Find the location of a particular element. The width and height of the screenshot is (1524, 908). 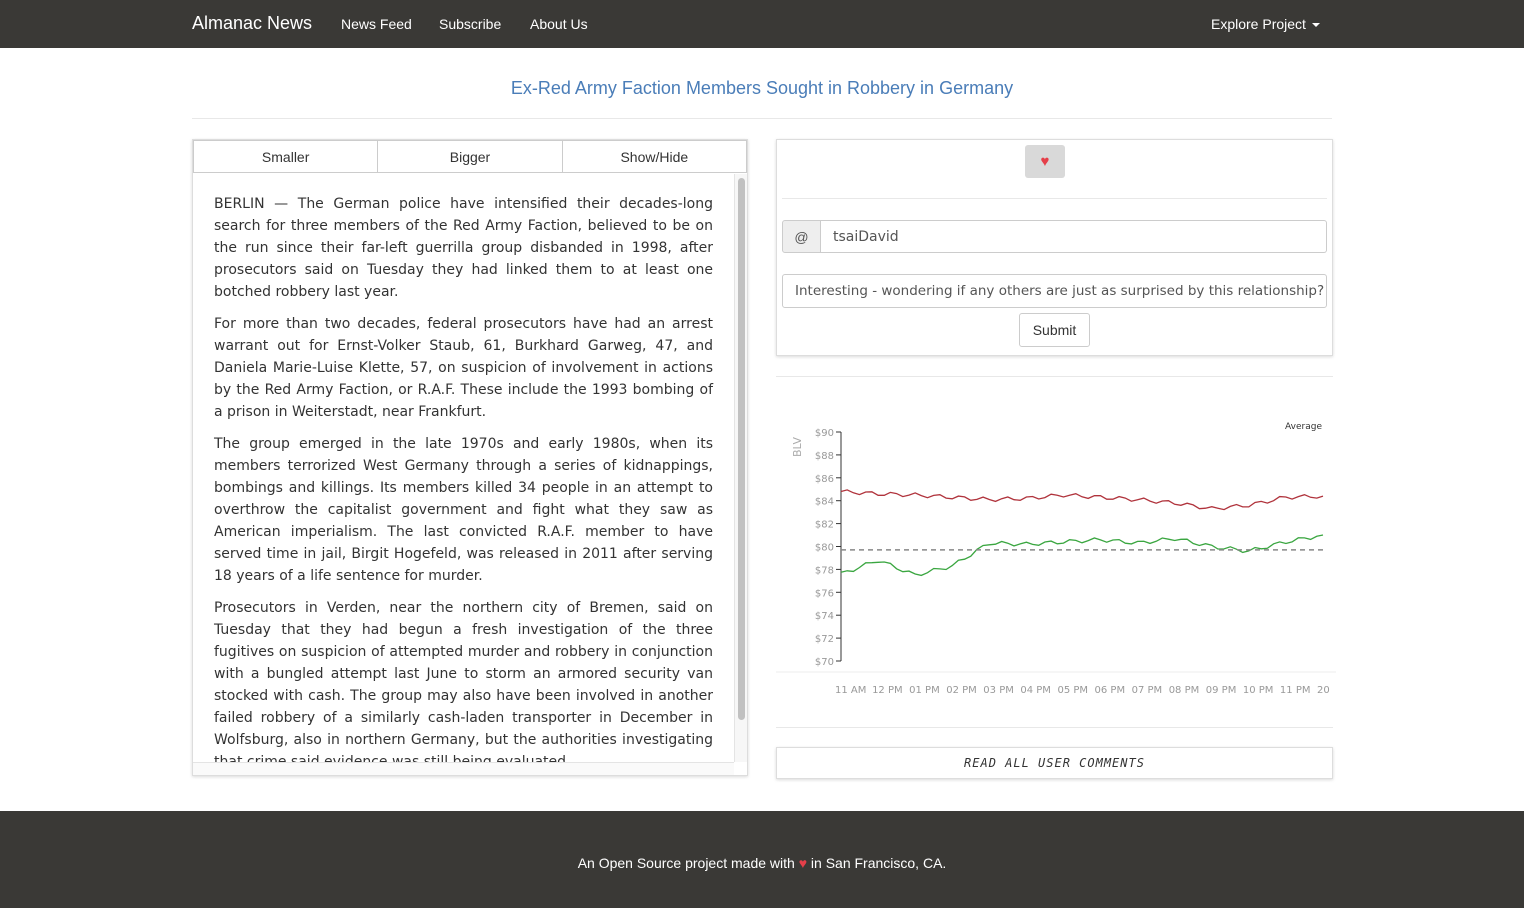

nav-subscribe: Subscribe is located at coordinates (470, 24).